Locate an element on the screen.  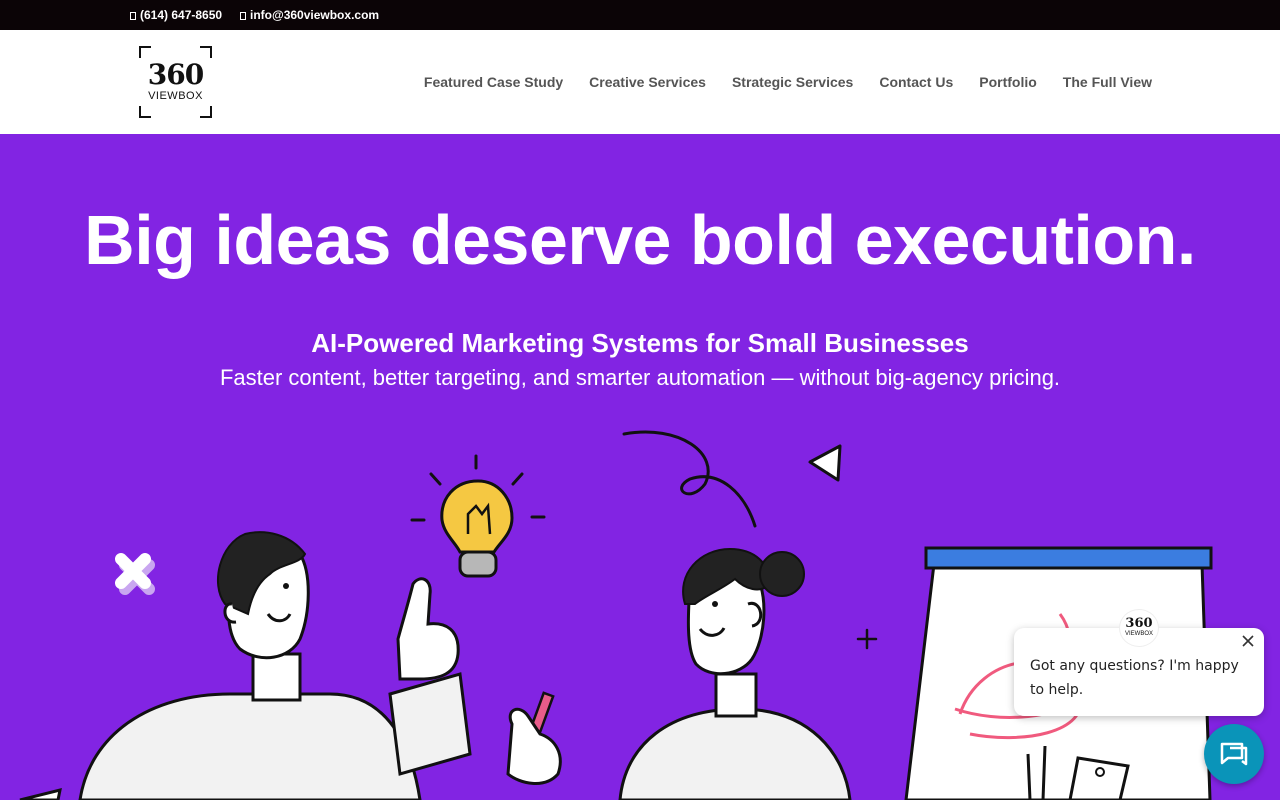
woman-figure is located at coordinates (679, 673).